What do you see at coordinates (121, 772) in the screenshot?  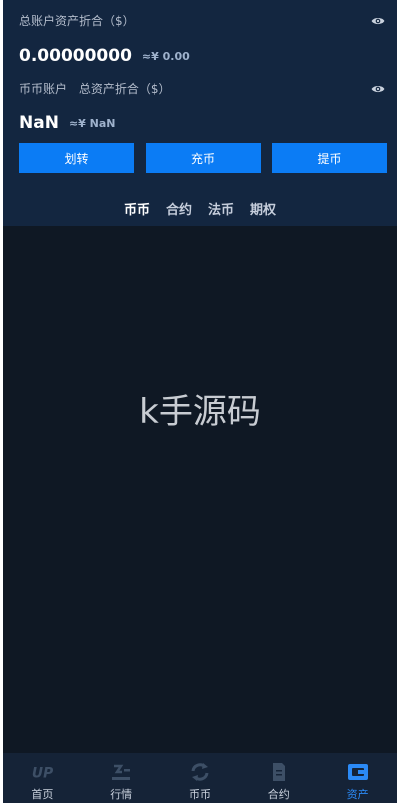 I see `market-icon` at bounding box center [121, 772].